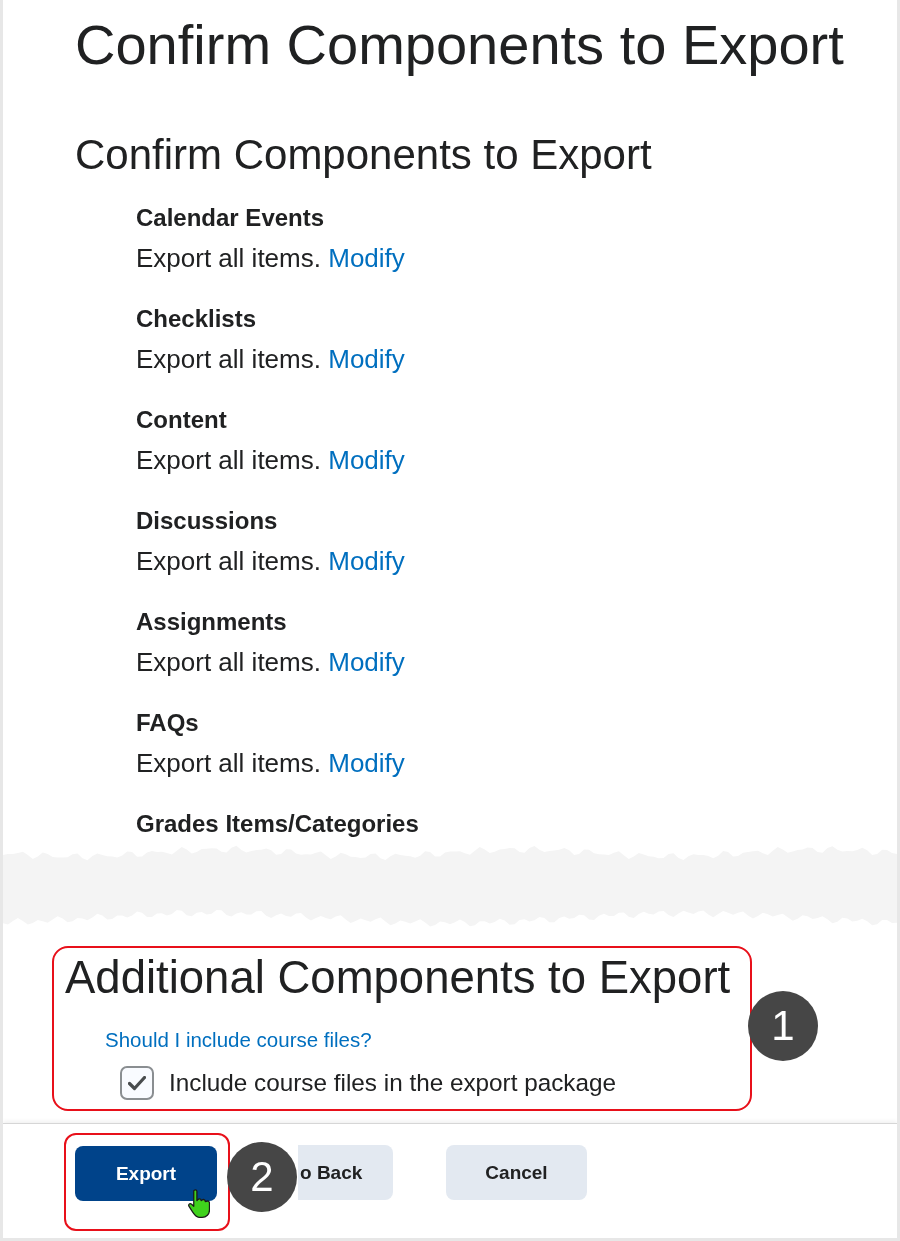 This screenshot has height=1241, width=900. I want to click on help-link: Should I include course files?, so click(238, 1040).